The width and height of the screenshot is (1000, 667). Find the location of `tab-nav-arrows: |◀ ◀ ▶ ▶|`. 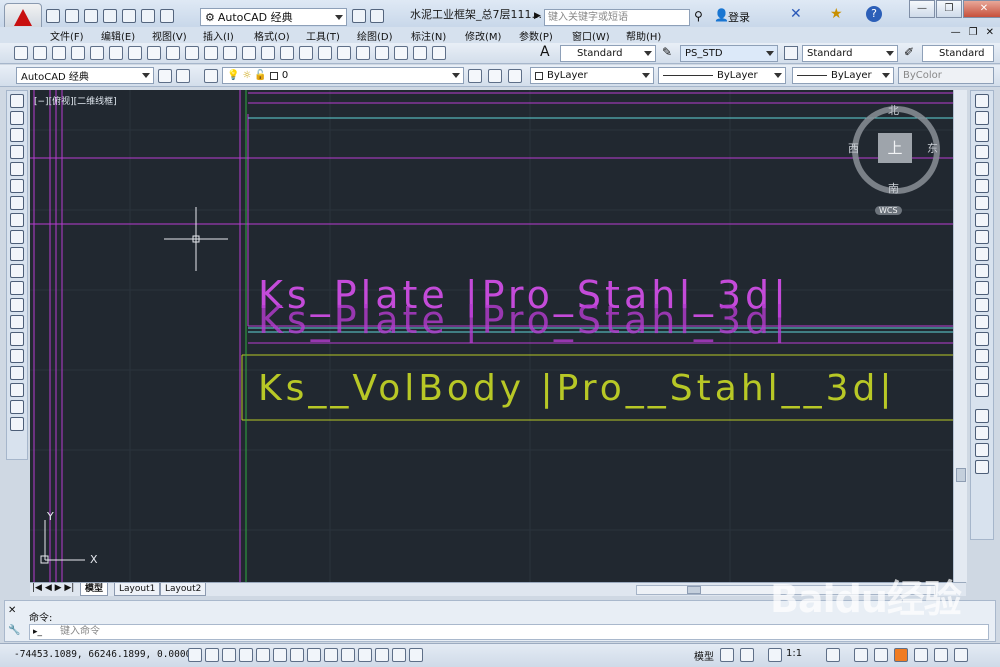

tab-nav-arrows: |◀ ◀ ▶ ▶| is located at coordinates (53, 588).